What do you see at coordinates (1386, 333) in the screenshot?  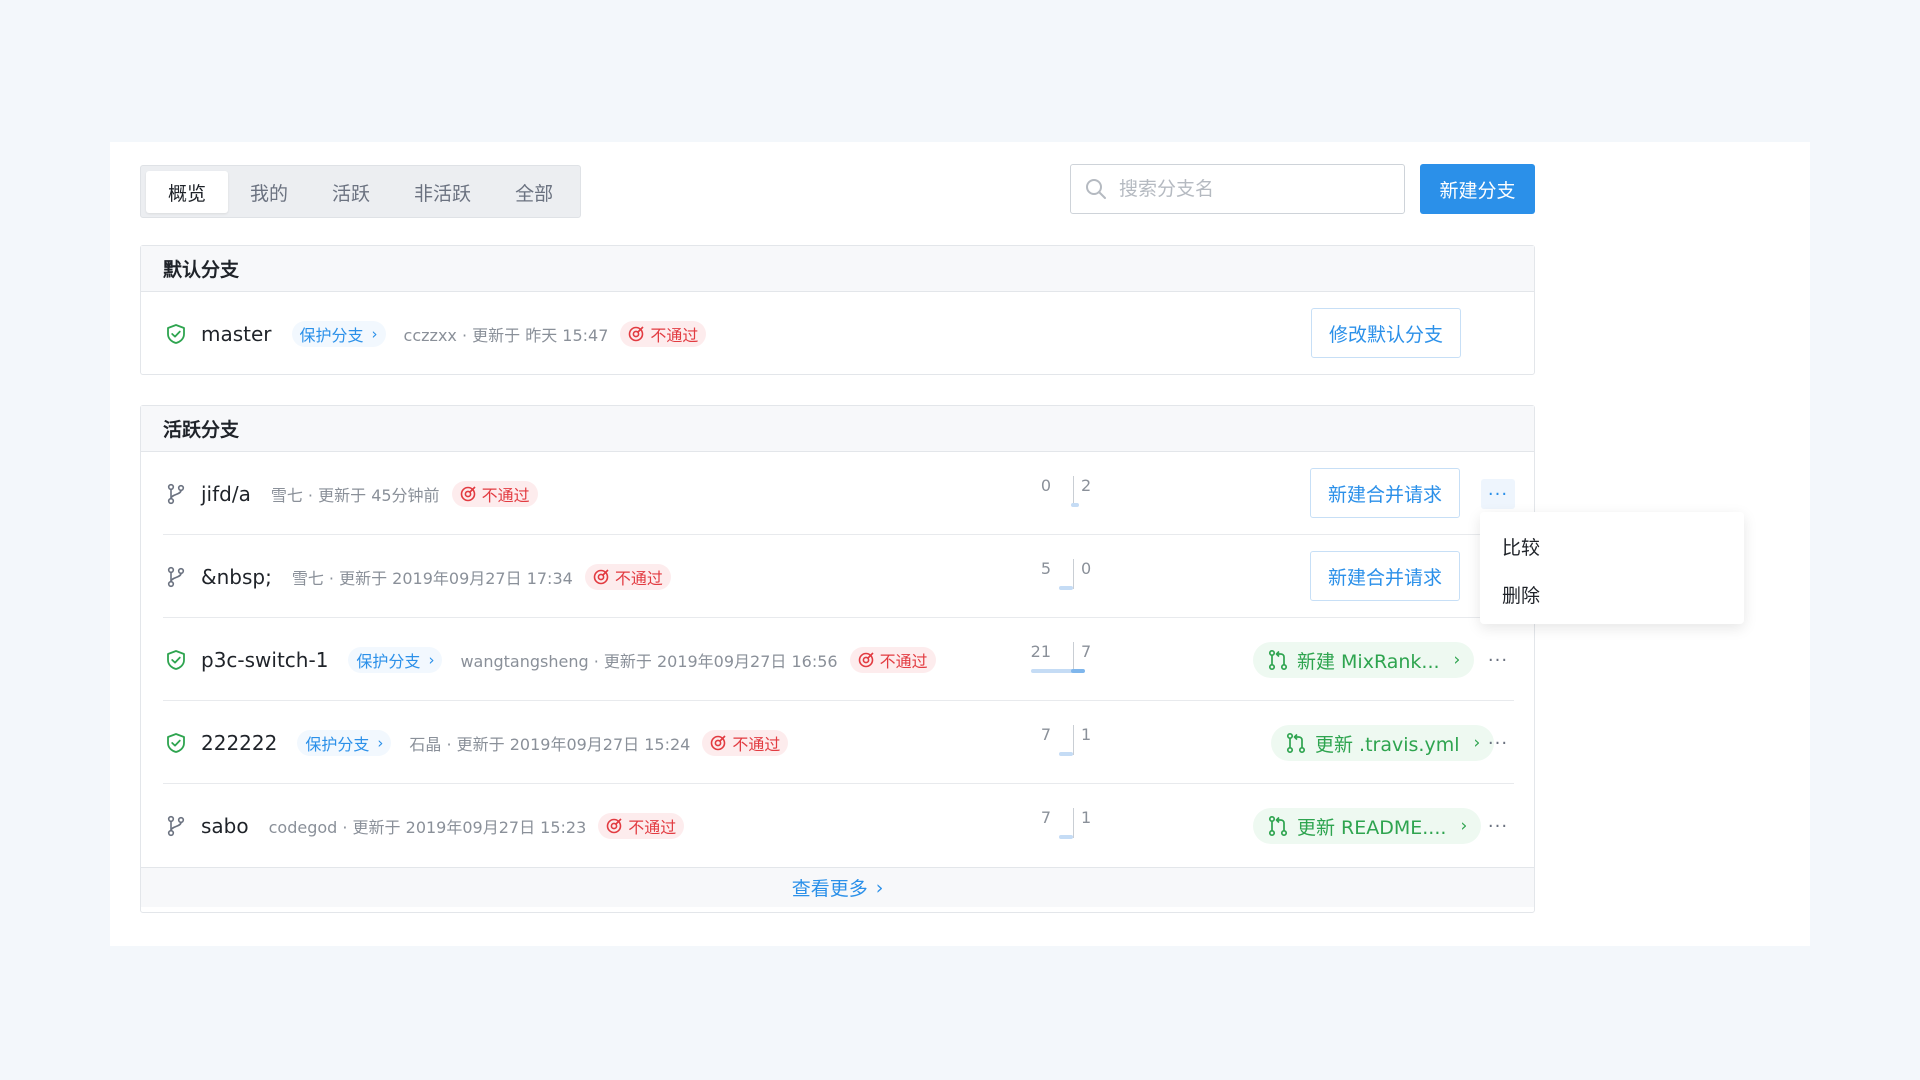 I see `change-default-branch-button: 修改默认分支` at bounding box center [1386, 333].